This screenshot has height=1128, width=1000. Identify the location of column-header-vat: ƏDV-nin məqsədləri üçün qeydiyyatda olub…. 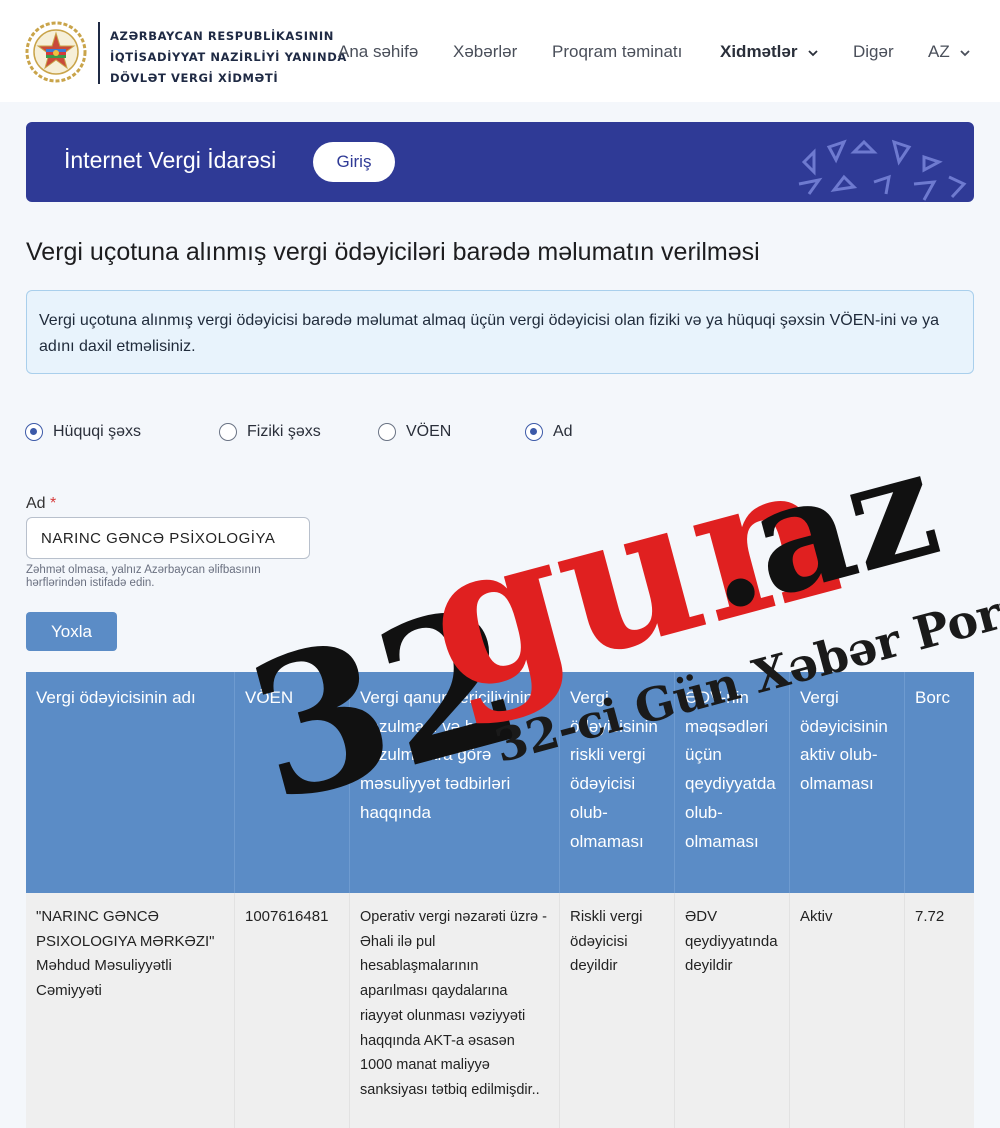
(732, 782).